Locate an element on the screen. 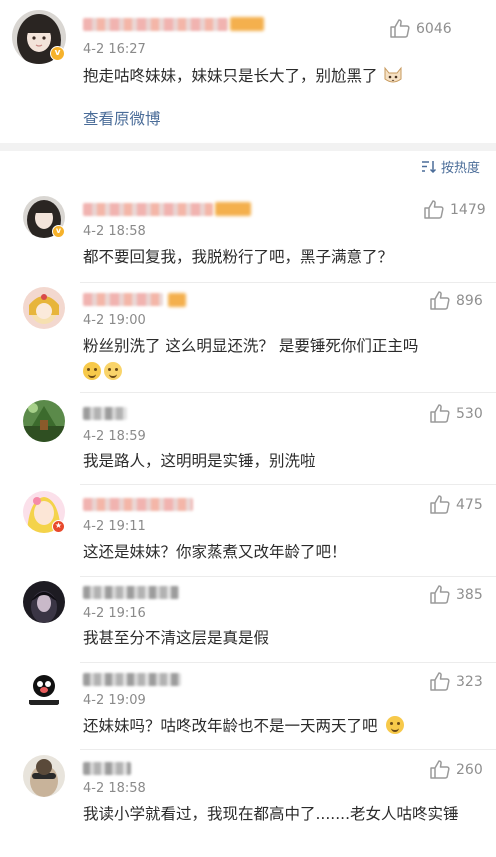 This screenshot has width=496, height=857. comment-like-button: 260 is located at coordinates (456, 769).